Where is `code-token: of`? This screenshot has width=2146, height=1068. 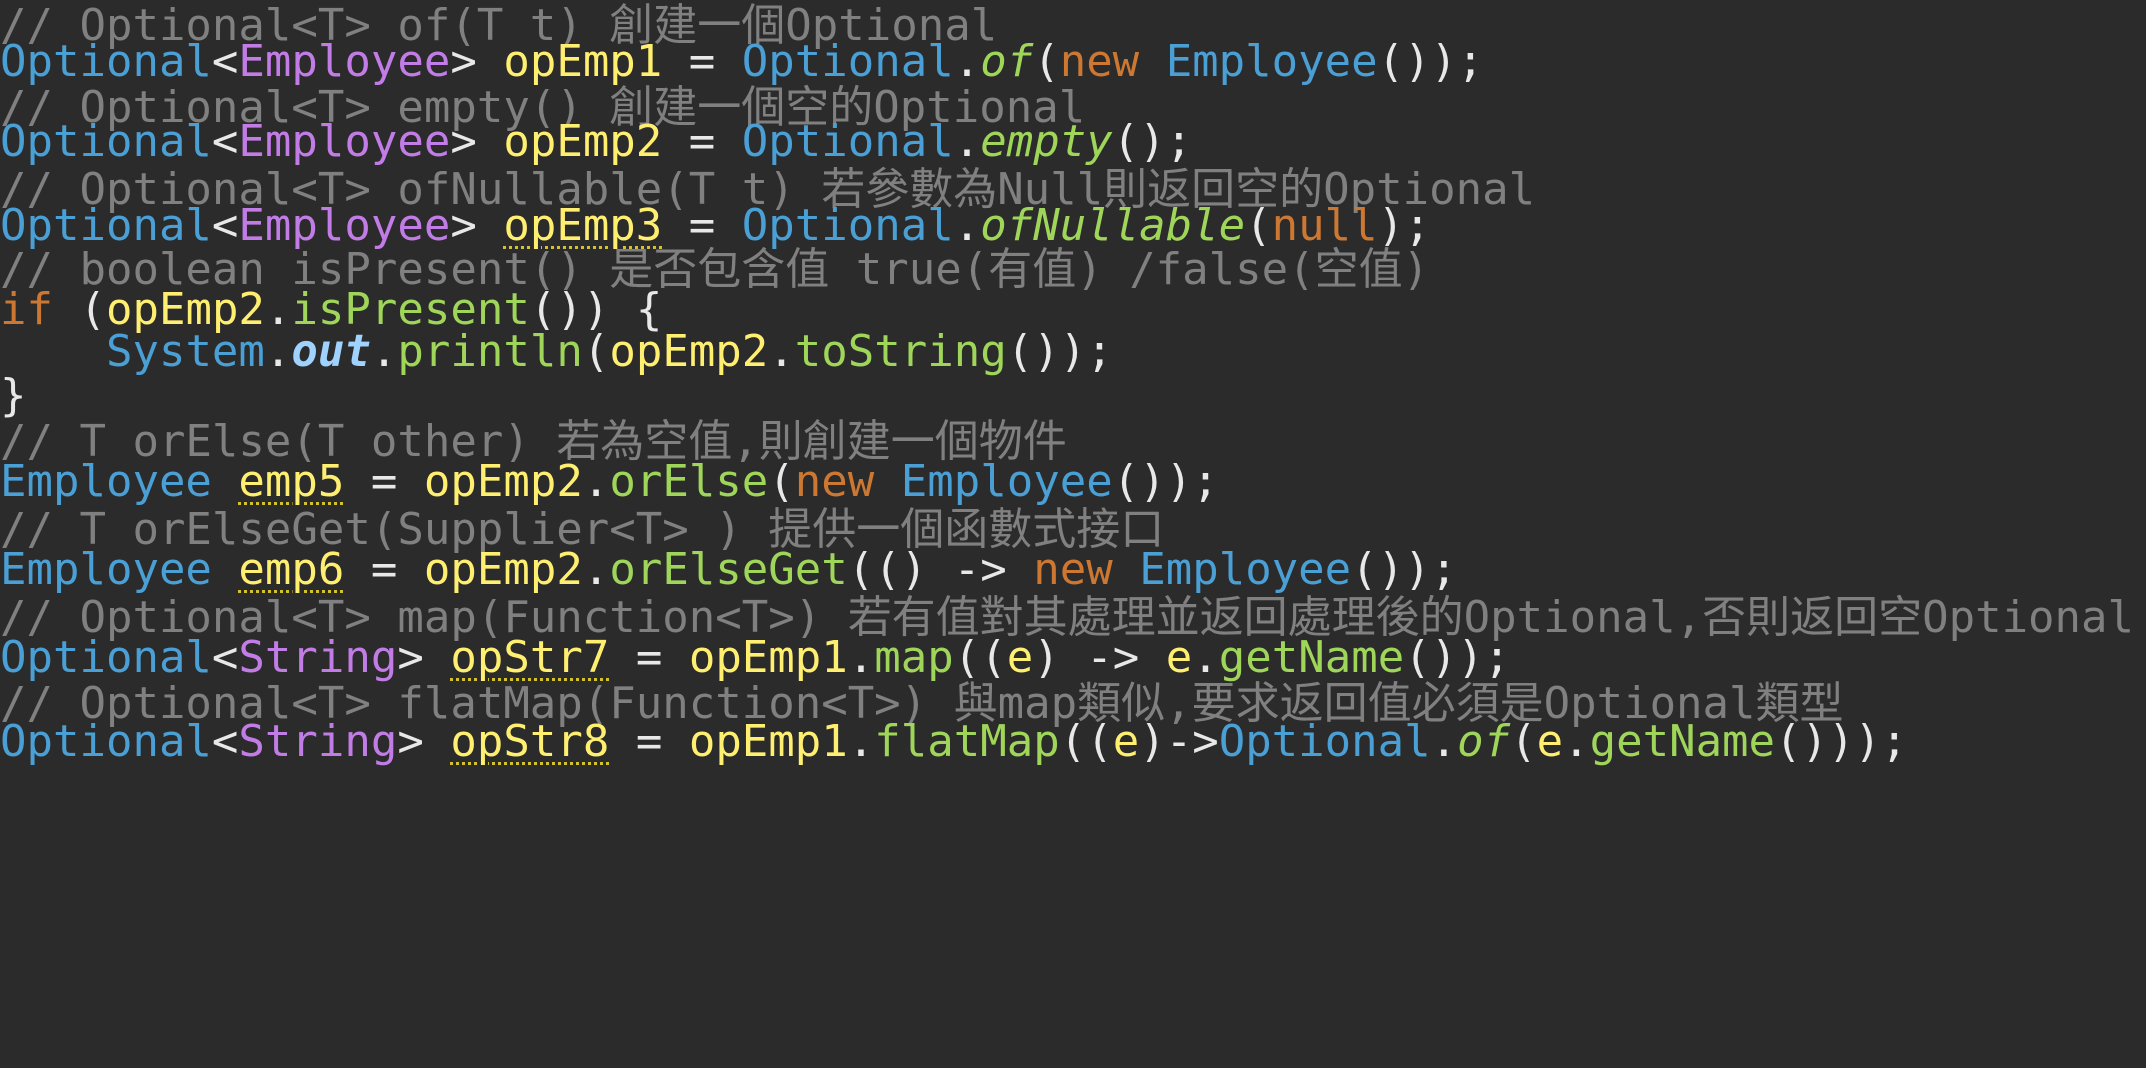 code-token: of is located at coordinates (1484, 741).